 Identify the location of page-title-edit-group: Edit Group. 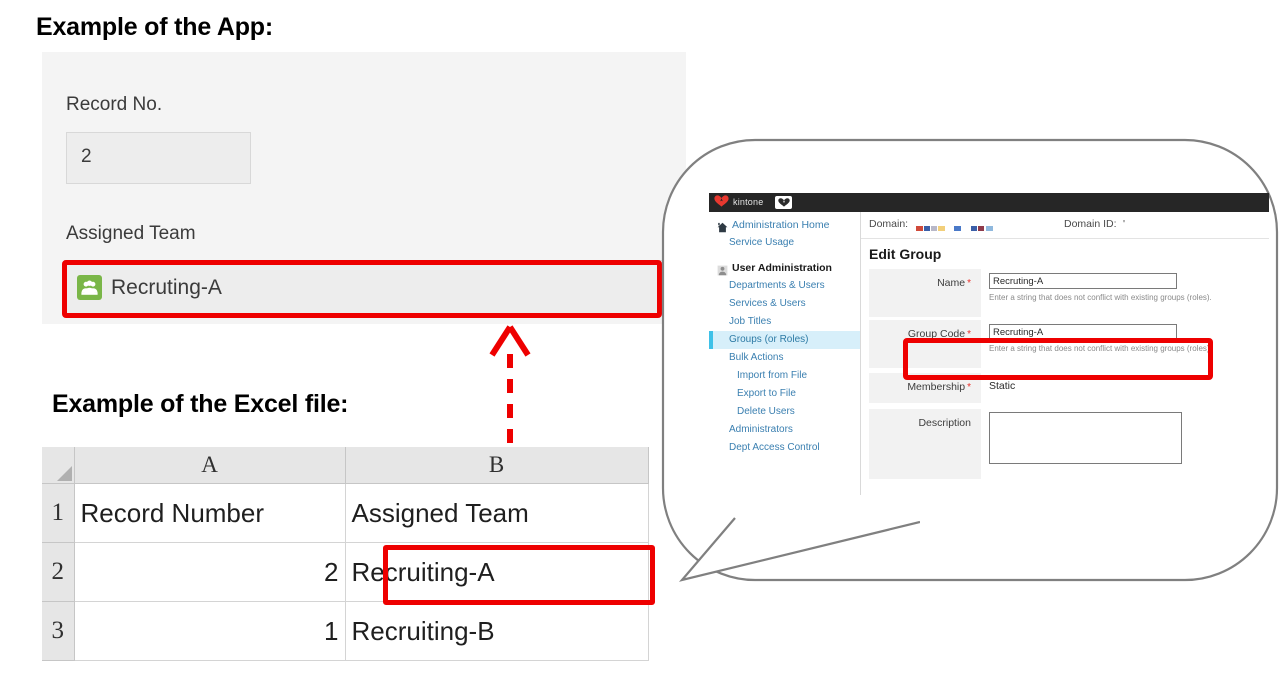
(905, 254).